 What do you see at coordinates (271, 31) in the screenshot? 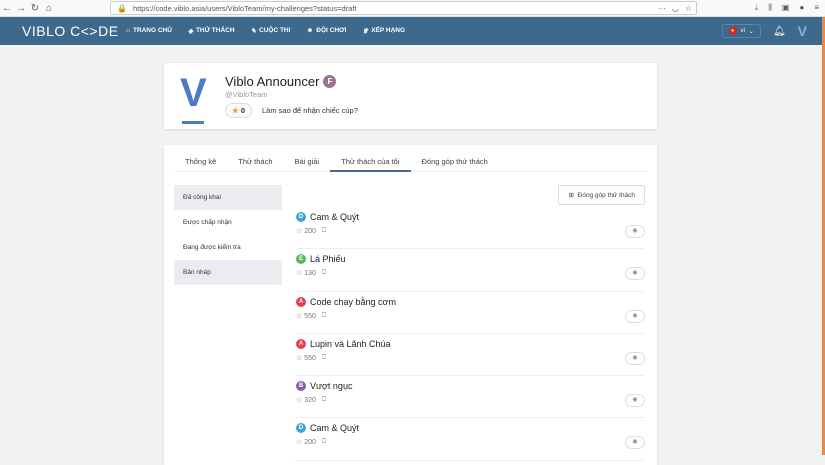
I see `nav-cuoc-thi: ✎ CUỘC THI` at bounding box center [271, 31].